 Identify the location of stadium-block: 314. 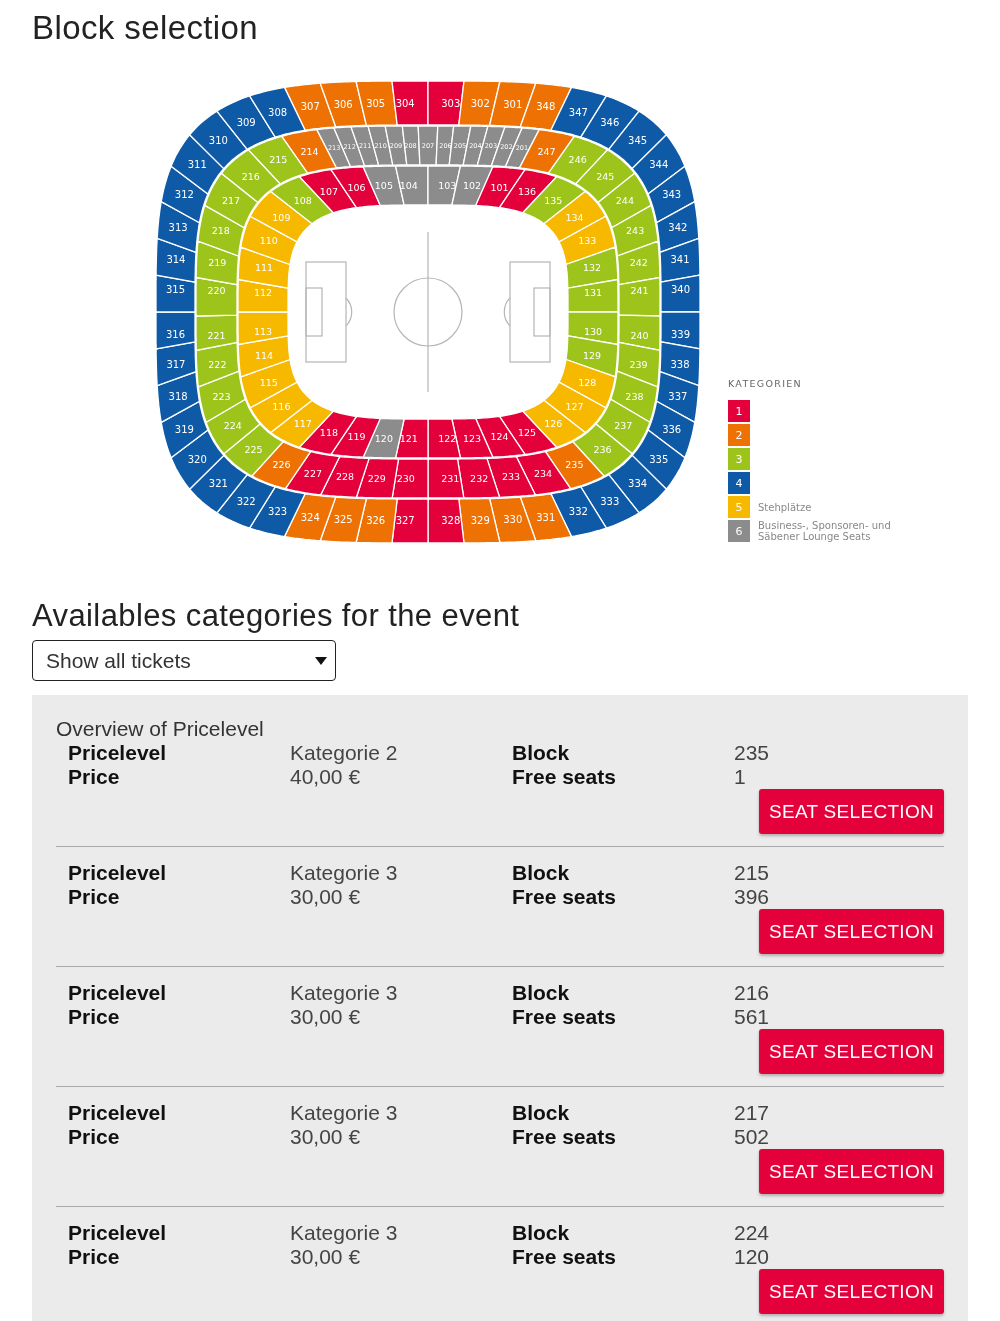
(176, 260).